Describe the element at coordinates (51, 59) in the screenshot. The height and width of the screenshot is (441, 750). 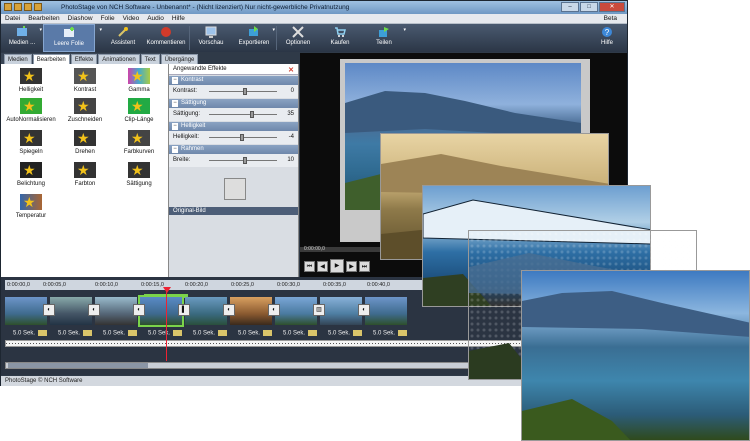
I see `tab-bearbeiten: Bearbeiten` at that location.